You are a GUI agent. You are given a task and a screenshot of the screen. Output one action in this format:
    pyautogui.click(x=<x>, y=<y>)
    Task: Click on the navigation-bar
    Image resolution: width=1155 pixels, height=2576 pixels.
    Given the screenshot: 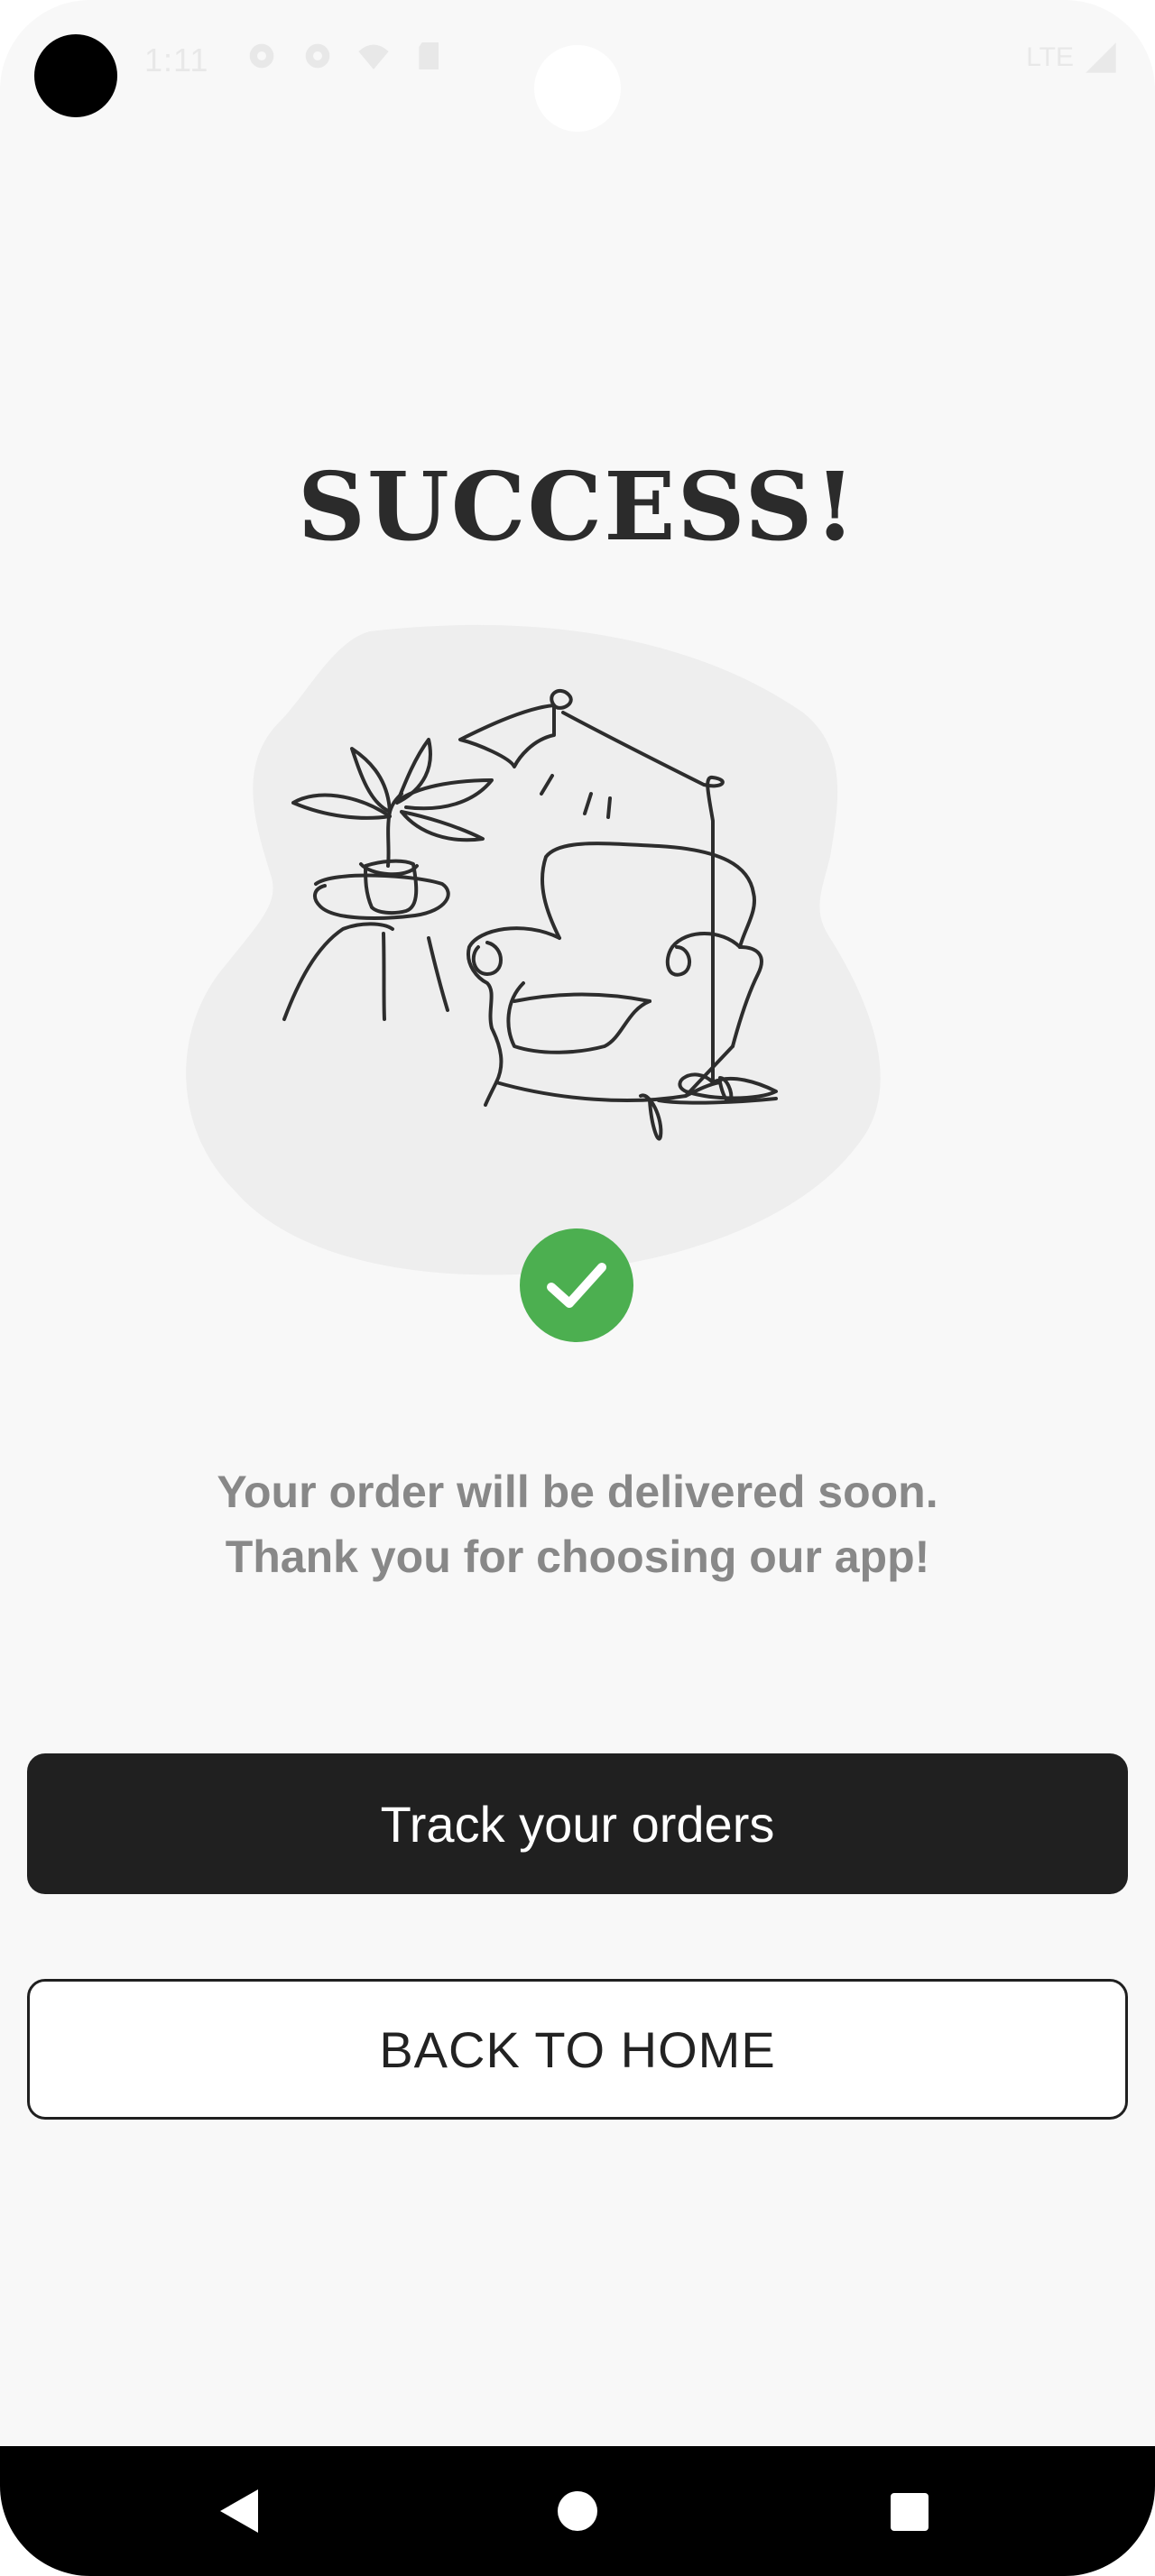 What is the action you would take?
    pyautogui.click(x=577, y=2511)
    